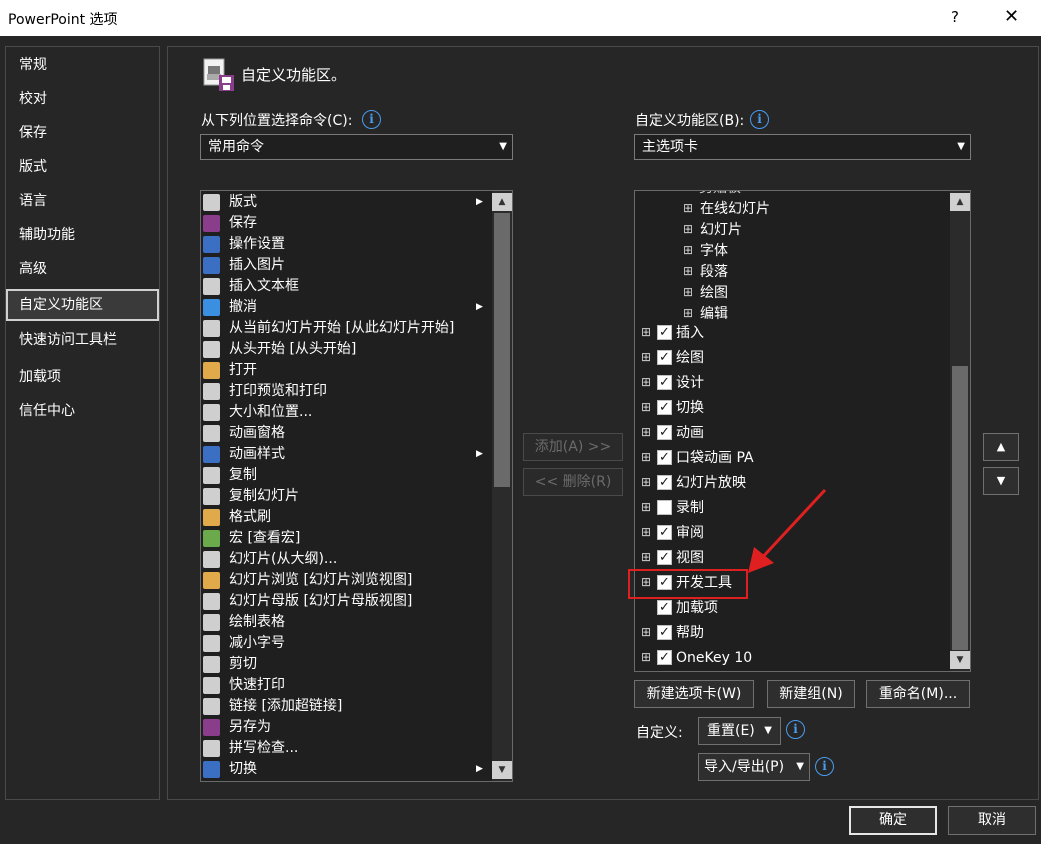 The width and height of the screenshot is (1041, 844). What do you see at coordinates (346, 391) in the screenshot?
I see `command-item: 打印预览和打印` at bounding box center [346, 391].